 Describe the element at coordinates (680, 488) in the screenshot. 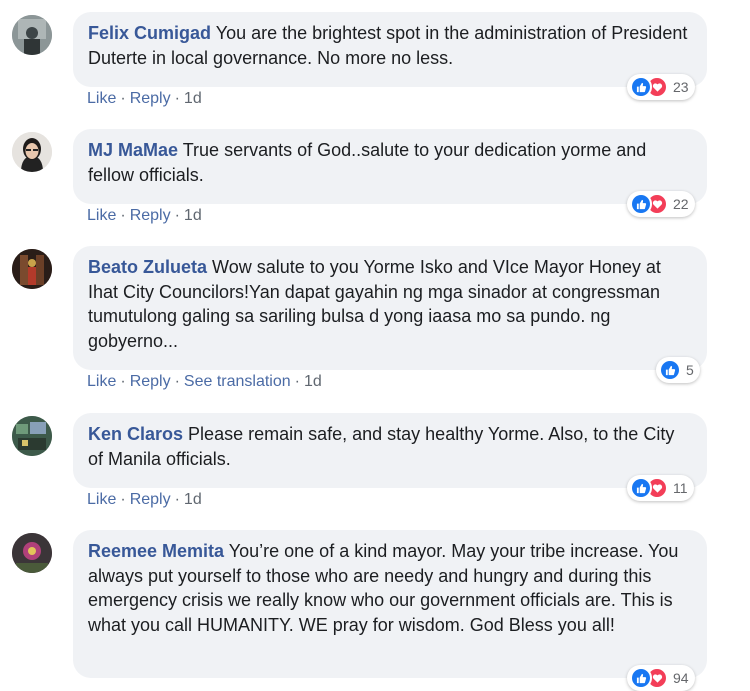

I see `reaction-count: 11` at that location.